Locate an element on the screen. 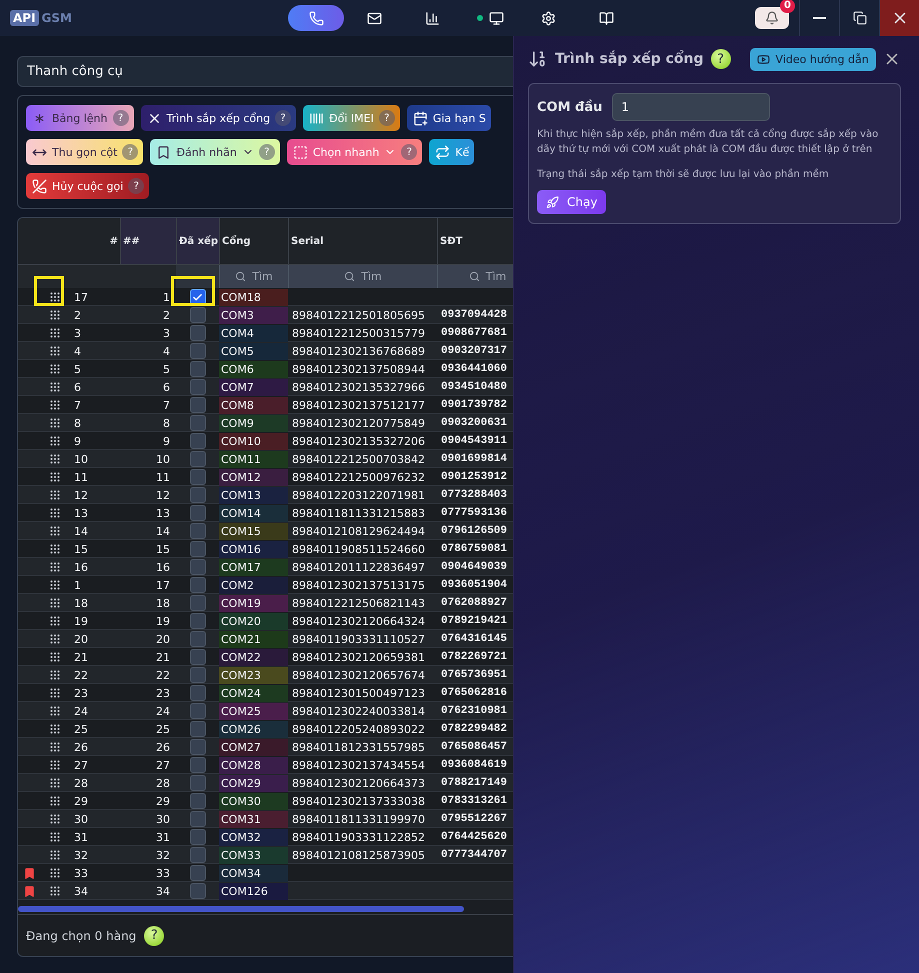  toolbar-button: Thu gọn cột ? is located at coordinates (85, 152).